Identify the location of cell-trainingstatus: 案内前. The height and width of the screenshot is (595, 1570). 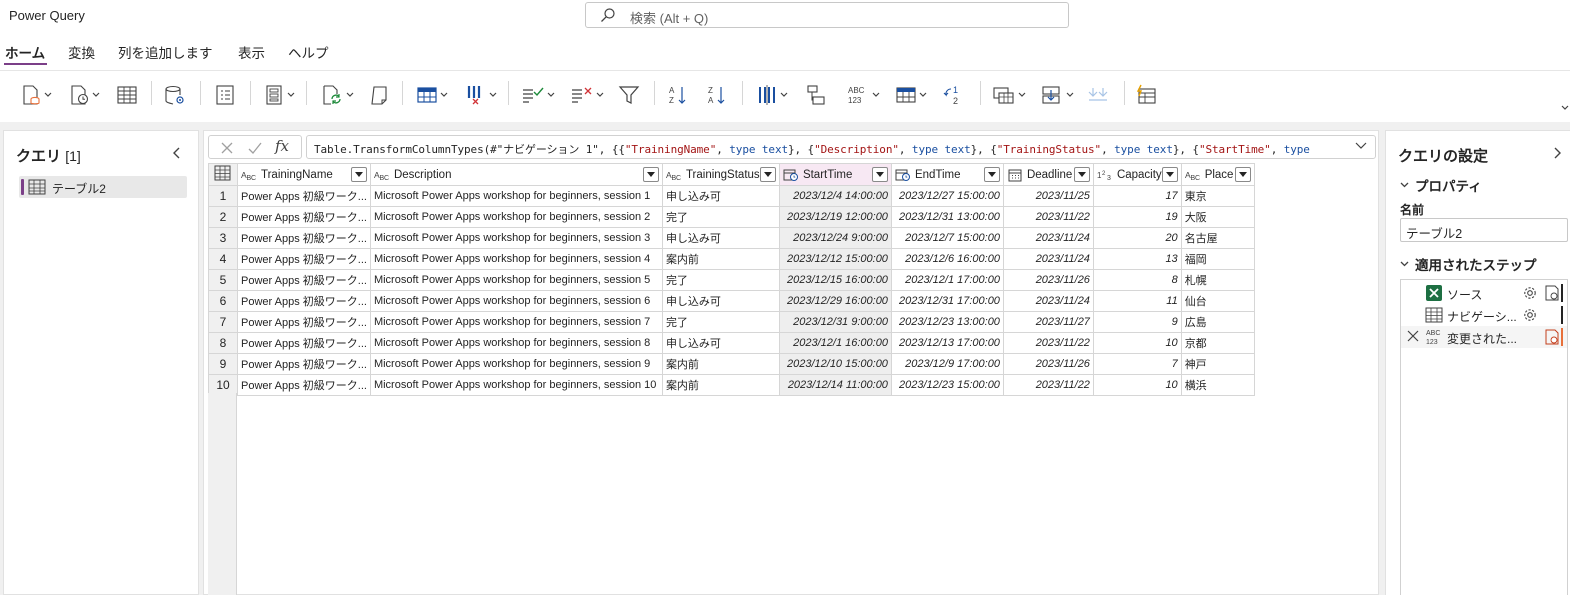
(720, 259).